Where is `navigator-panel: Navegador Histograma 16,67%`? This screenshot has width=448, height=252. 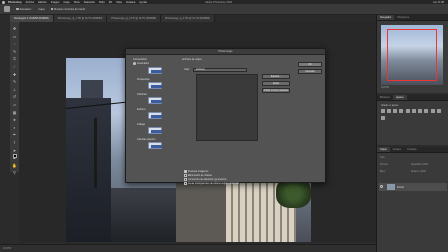 navigator-panel: Navegador Histograma 16,67% is located at coordinates (412, 54).